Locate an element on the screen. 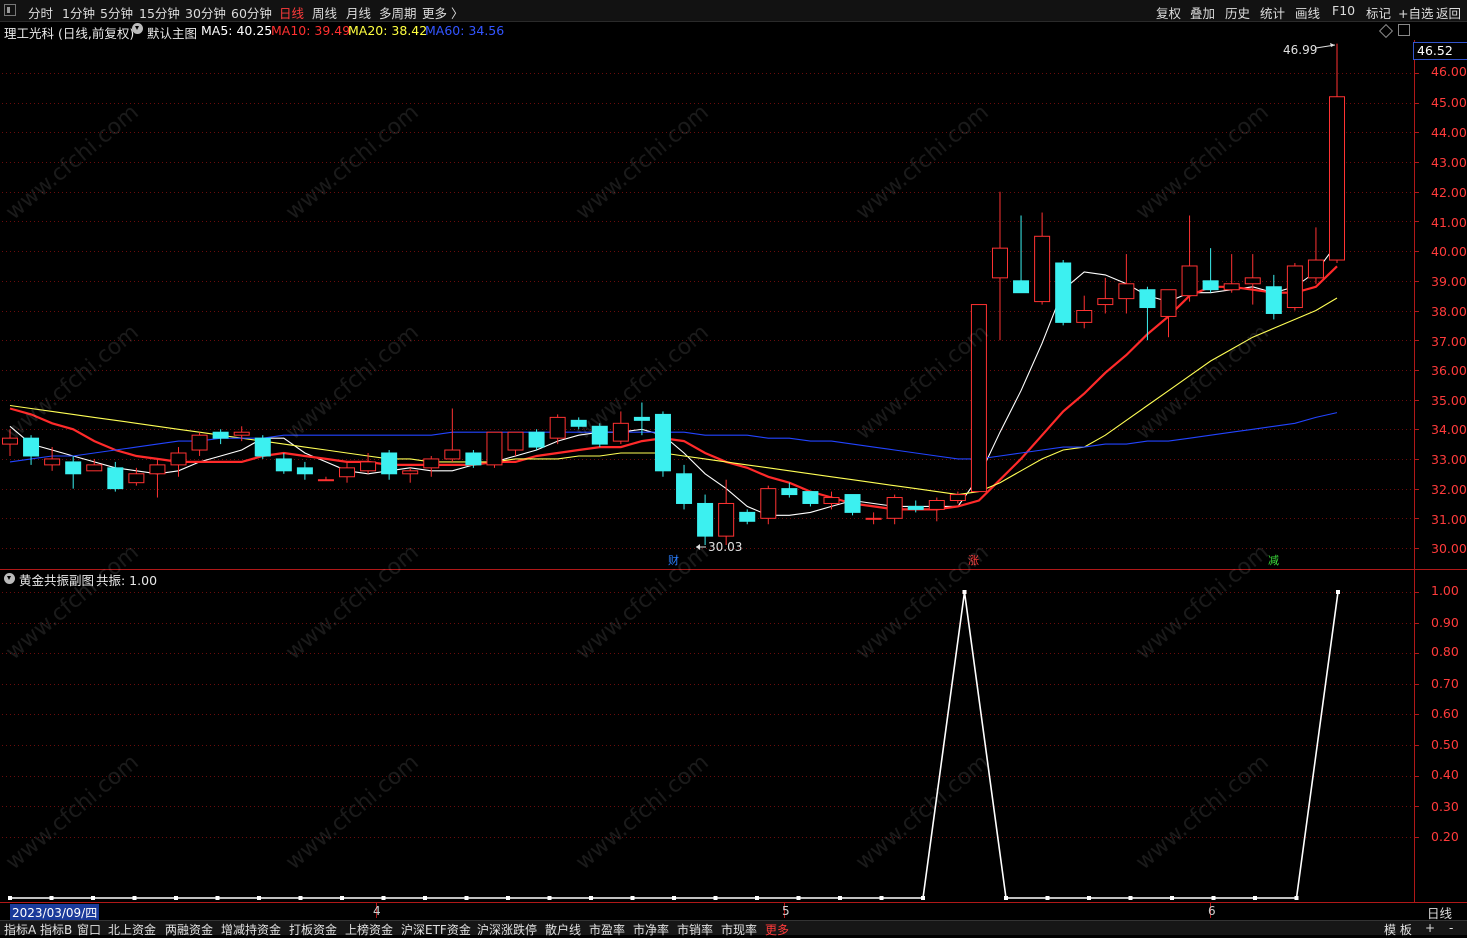 This screenshot has height=938, width=1467. tab-more: 更多 is located at coordinates (777, 929).